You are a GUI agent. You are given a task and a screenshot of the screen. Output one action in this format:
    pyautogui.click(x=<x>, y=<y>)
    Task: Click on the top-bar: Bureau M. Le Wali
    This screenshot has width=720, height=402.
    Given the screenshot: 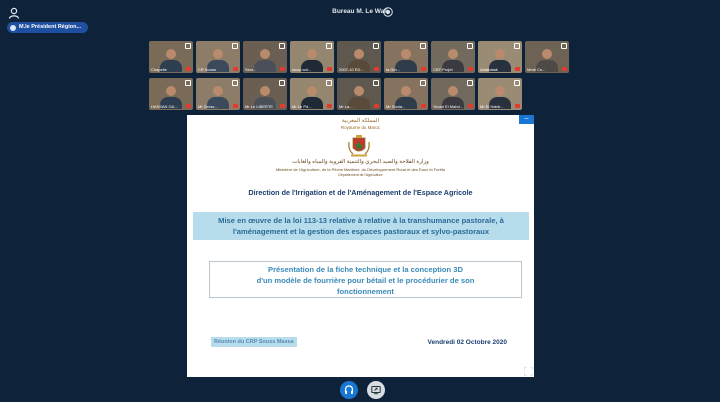 What is the action you would take?
    pyautogui.click(x=360, y=13)
    